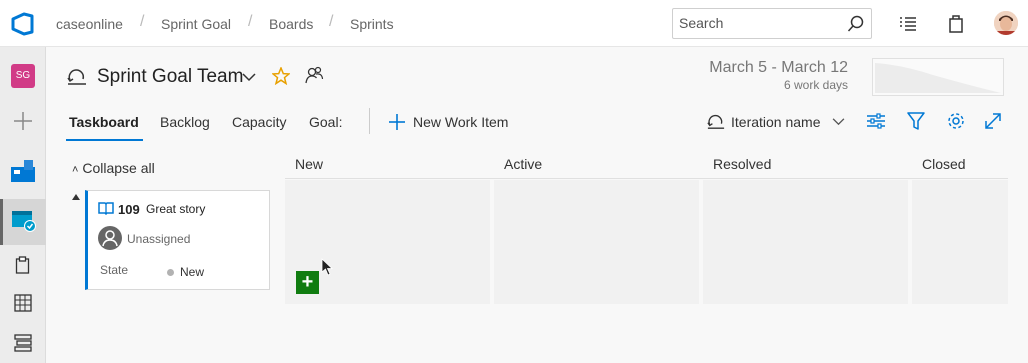 The image size is (1028, 363). What do you see at coordinates (104, 140) in the screenshot?
I see `tab-selected-indicator` at bounding box center [104, 140].